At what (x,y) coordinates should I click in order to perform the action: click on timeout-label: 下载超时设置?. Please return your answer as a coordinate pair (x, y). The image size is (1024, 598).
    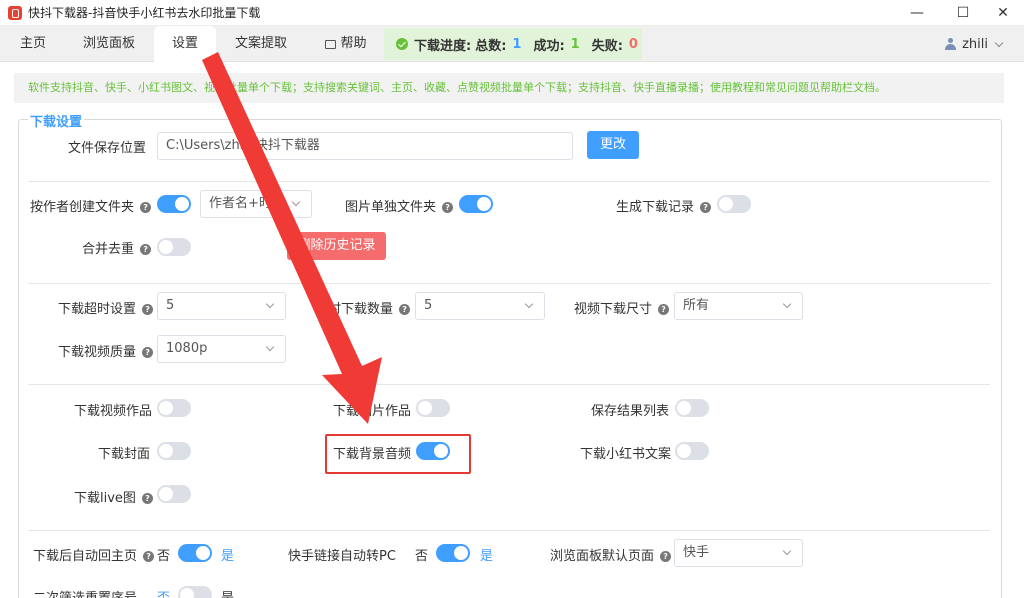
    Looking at the image, I should click on (106, 307).